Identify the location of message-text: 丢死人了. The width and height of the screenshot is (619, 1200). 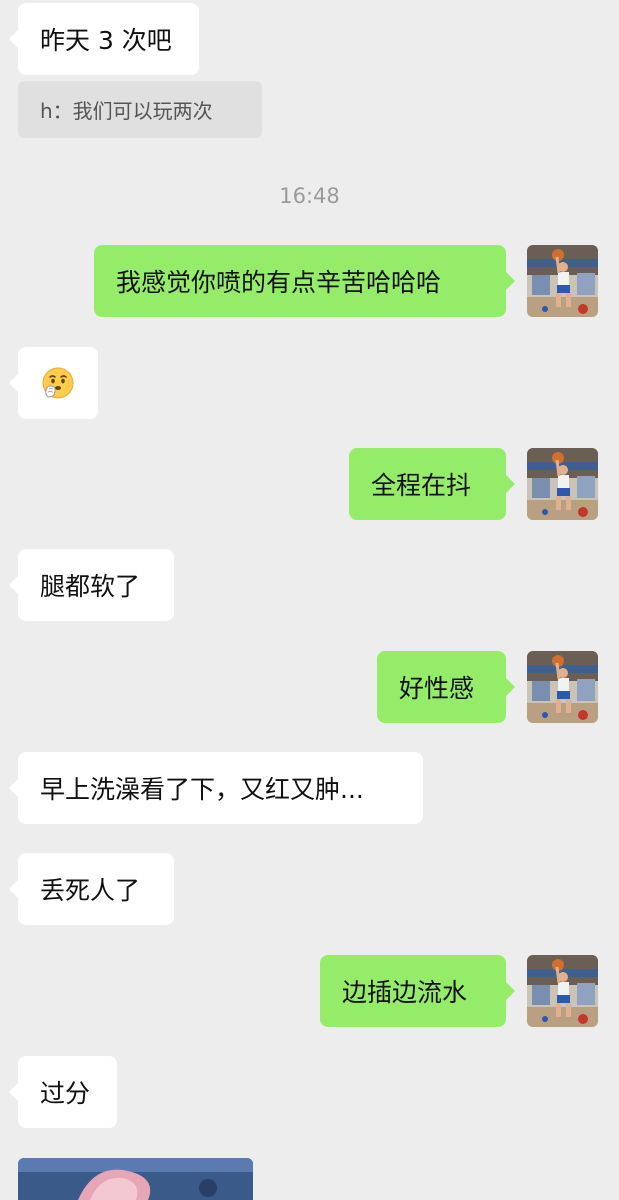
(90, 890).